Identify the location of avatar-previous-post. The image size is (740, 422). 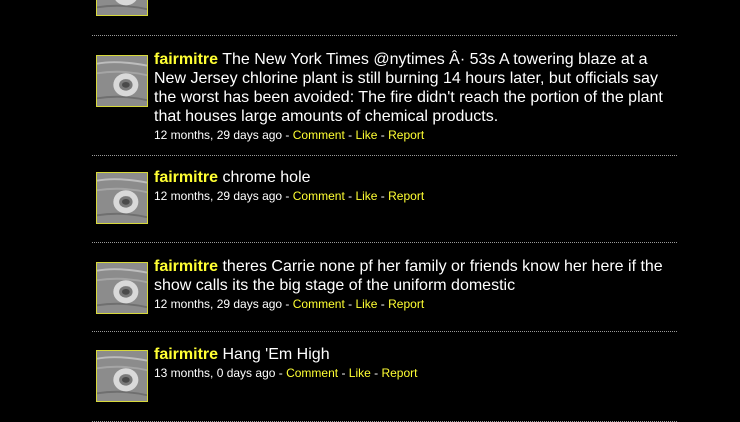
(122, 8).